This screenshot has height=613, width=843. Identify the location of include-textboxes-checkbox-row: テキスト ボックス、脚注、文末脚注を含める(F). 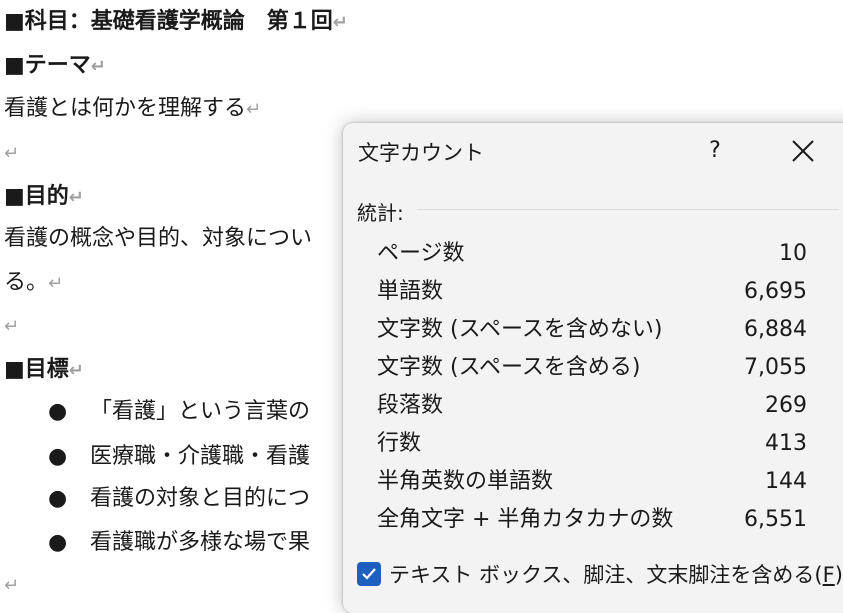
(600, 575).